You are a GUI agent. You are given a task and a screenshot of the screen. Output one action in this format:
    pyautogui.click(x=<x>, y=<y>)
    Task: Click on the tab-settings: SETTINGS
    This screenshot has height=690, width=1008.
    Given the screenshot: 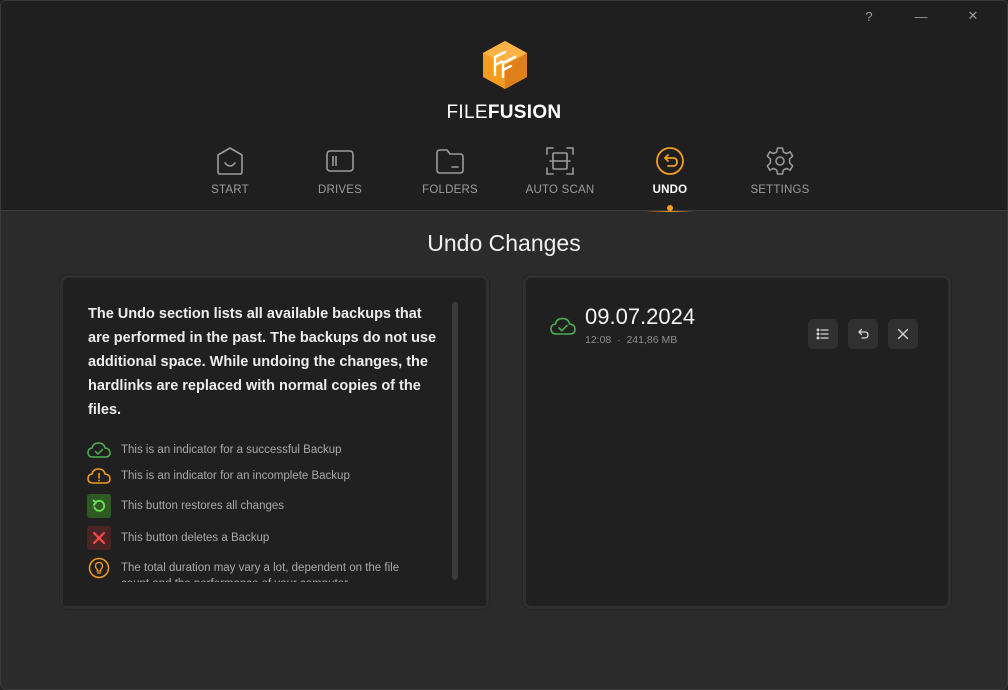 What is the action you would take?
    pyautogui.click(x=780, y=178)
    